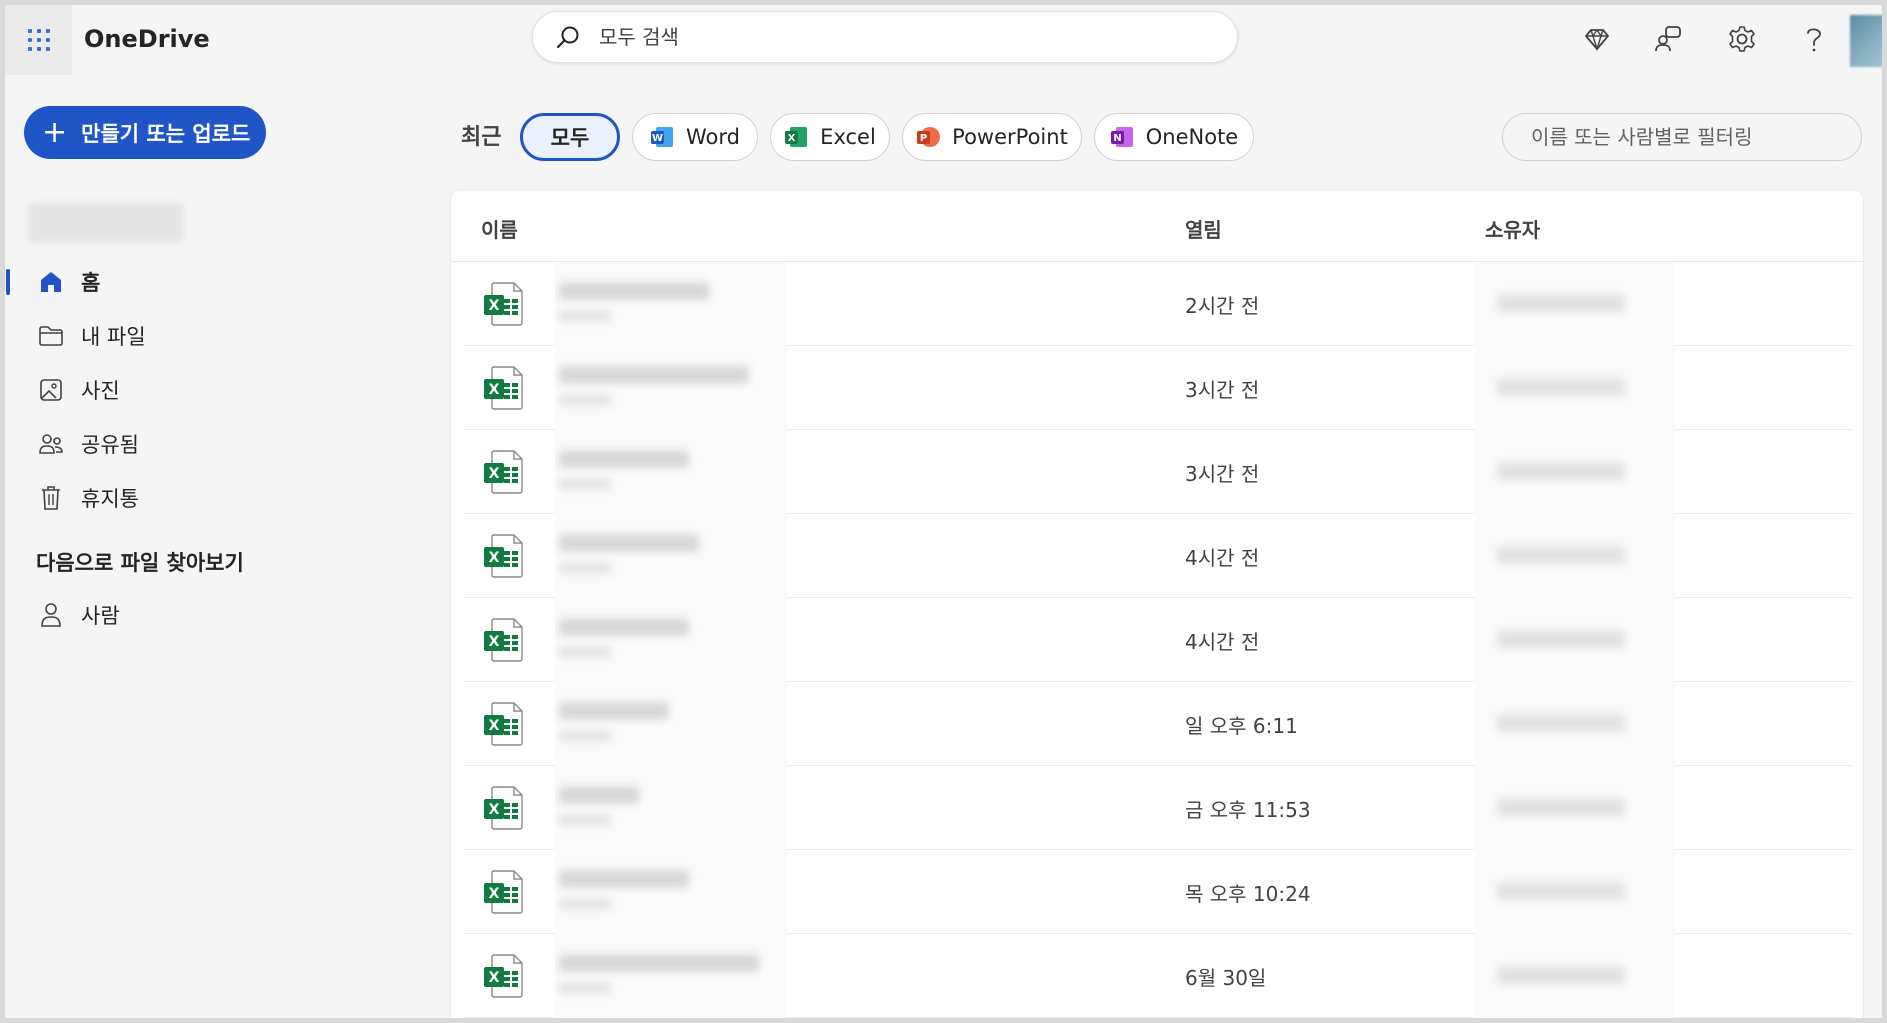 The height and width of the screenshot is (1023, 1887). I want to click on sidebar-nav: 홈 내 파일 사진 공유됨 휴지통, so click(155, 390).